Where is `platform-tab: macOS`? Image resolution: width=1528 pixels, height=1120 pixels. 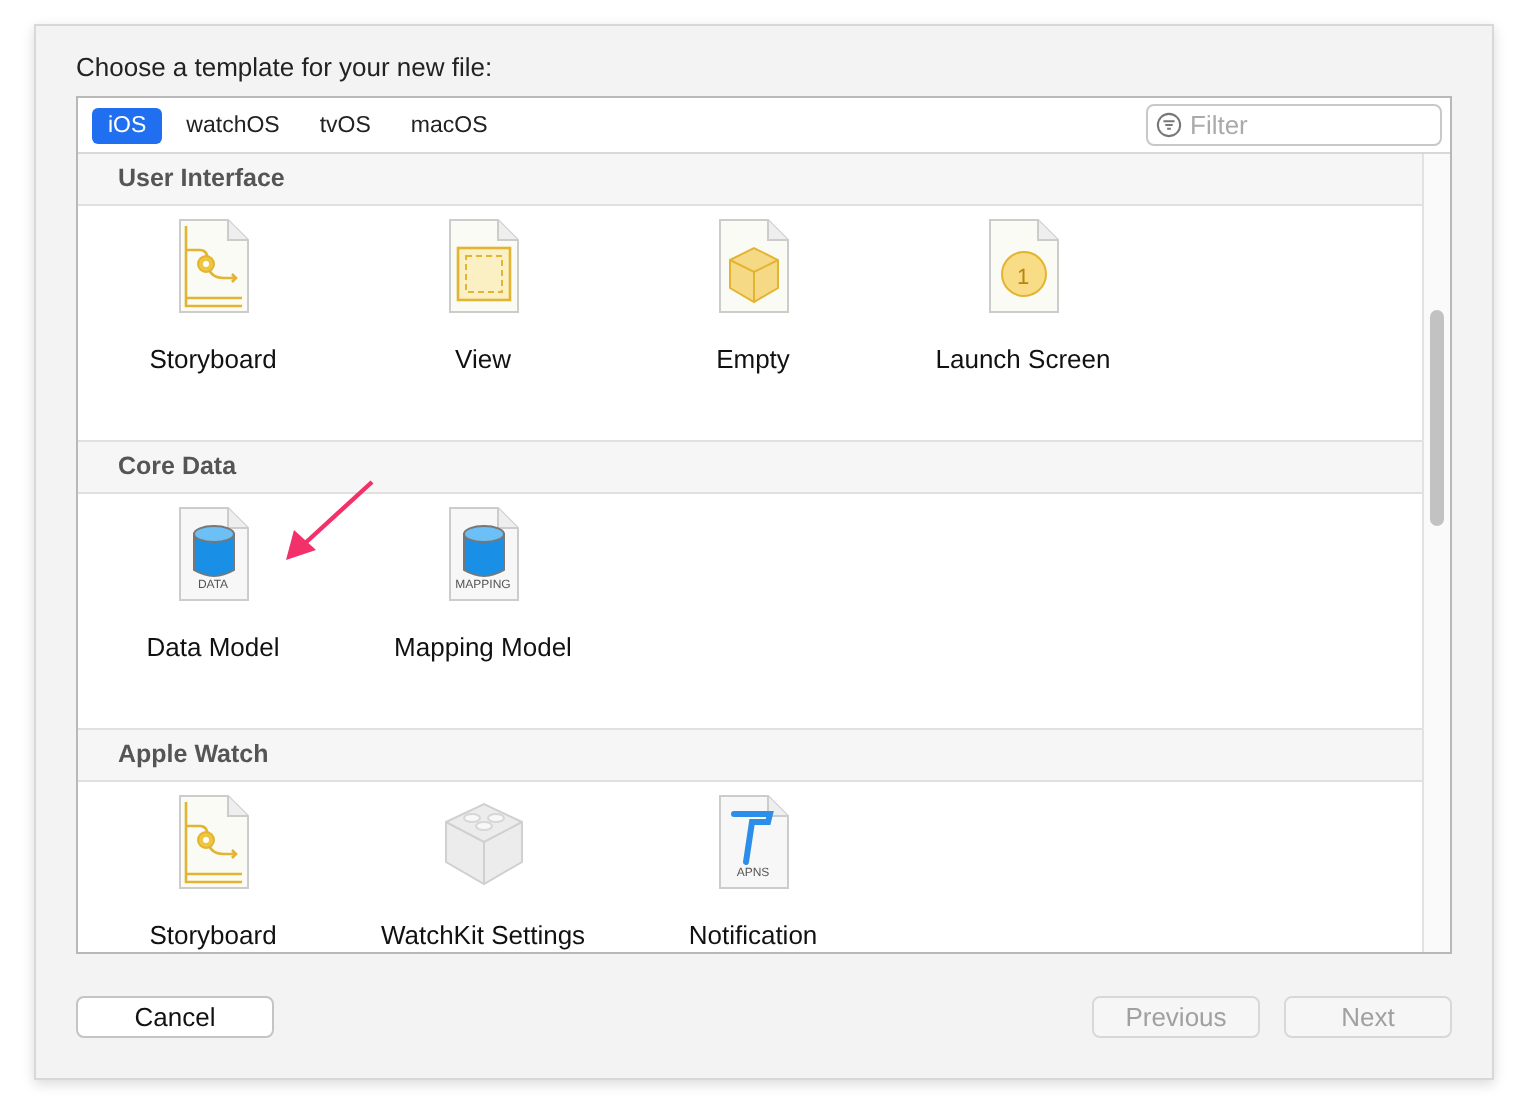
platform-tab: macOS is located at coordinates (449, 125).